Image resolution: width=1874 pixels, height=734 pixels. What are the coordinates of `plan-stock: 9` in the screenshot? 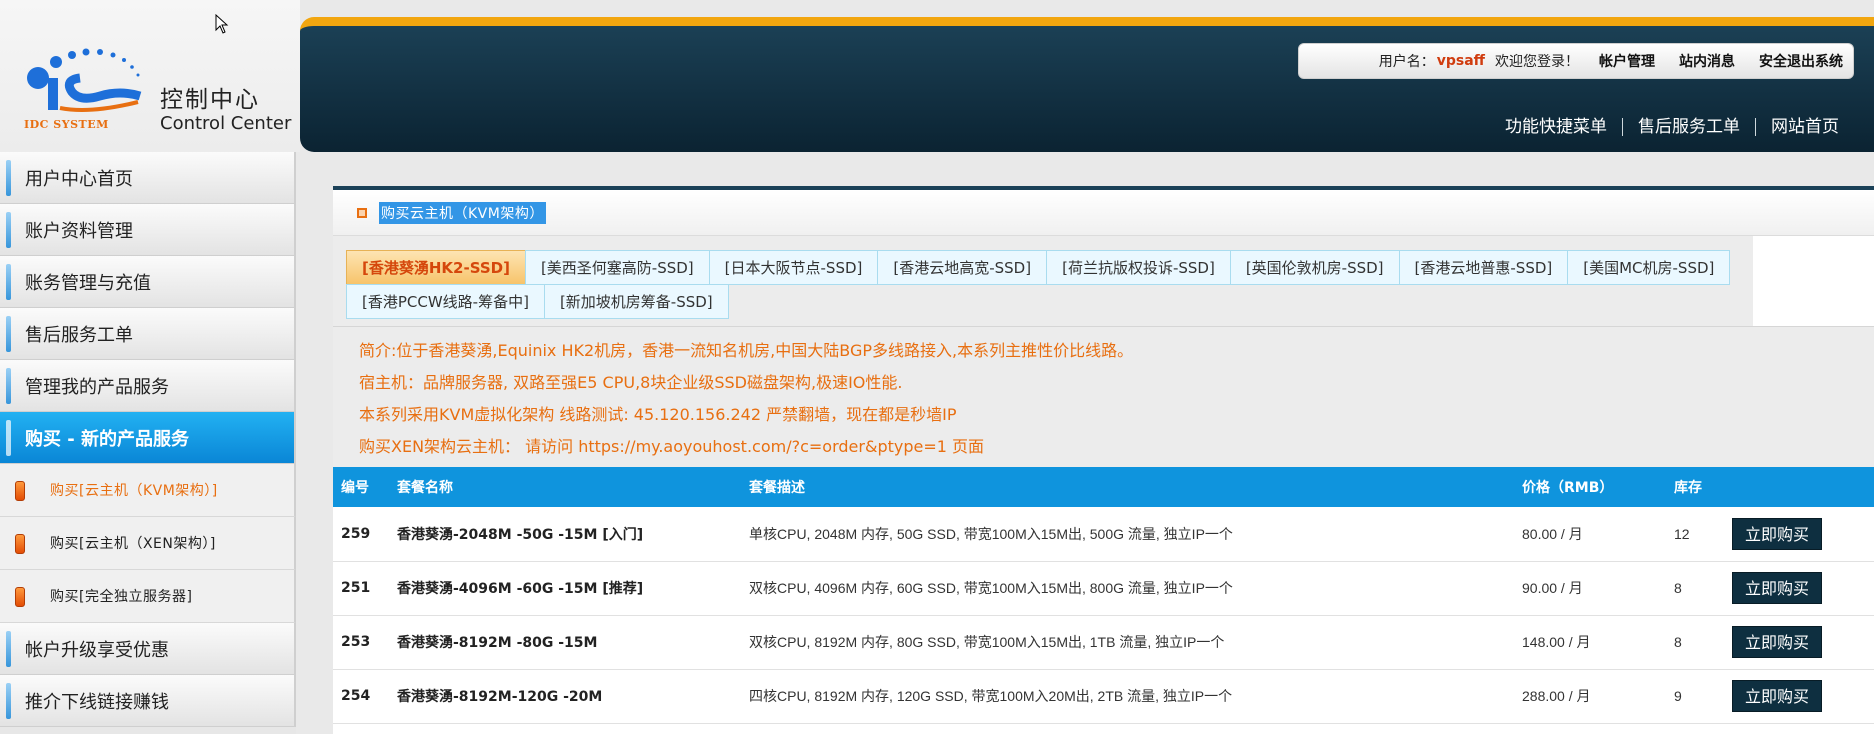 It's located at (1678, 696).